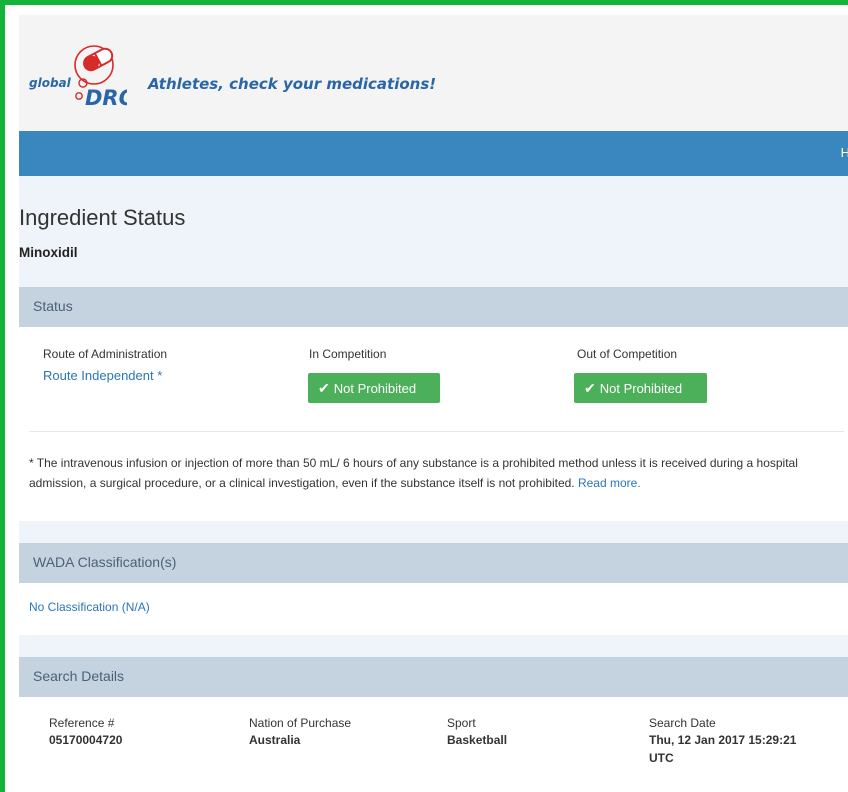  I want to click on out-competition-label: Out of Competition, so click(627, 354).